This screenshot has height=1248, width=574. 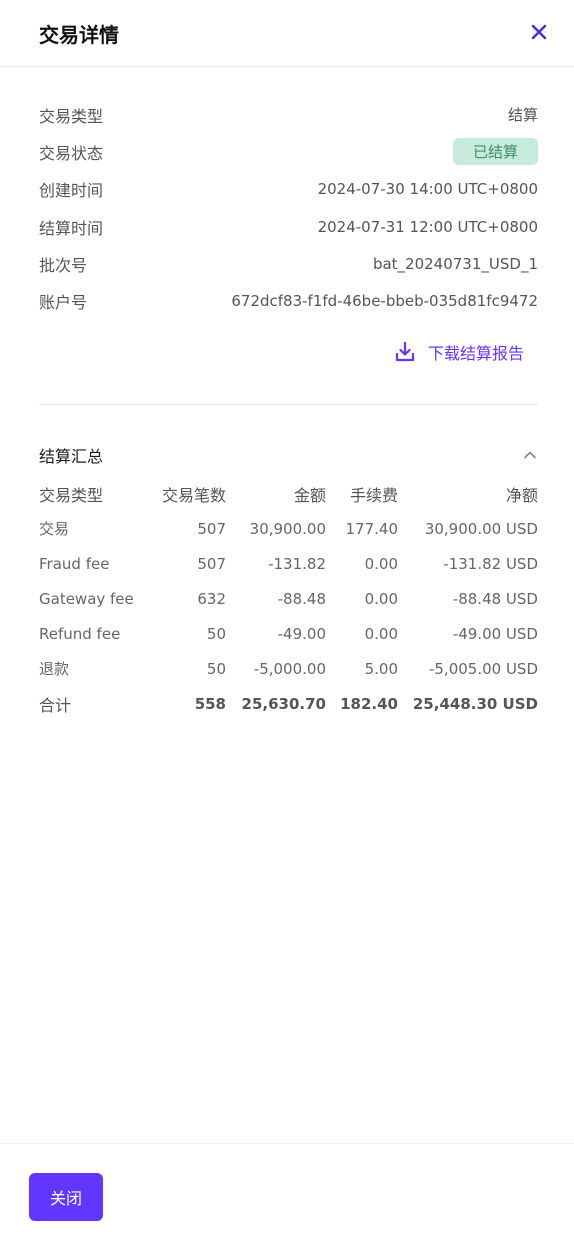 I want to click on table-cell: 5.00, so click(x=381, y=668).